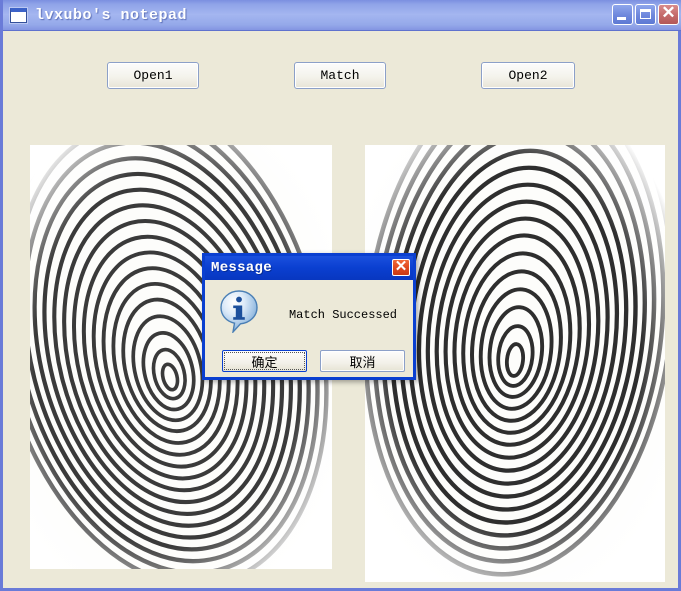  I want to click on title-bar: lvxubo's notepad ✕, so click(342, 15).